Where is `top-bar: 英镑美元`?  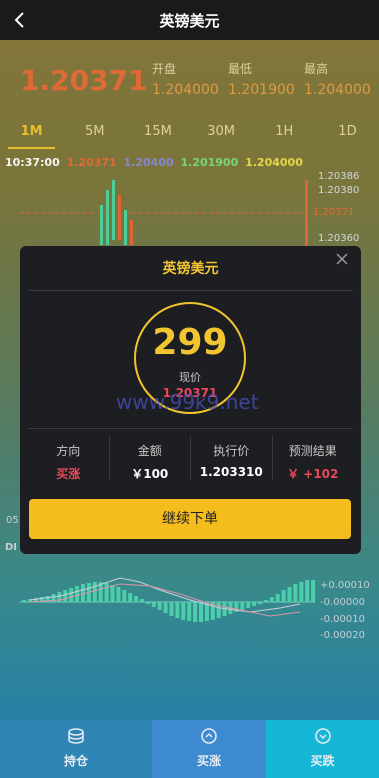 top-bar: 英镑美元 is located at coordinates (189, 20).